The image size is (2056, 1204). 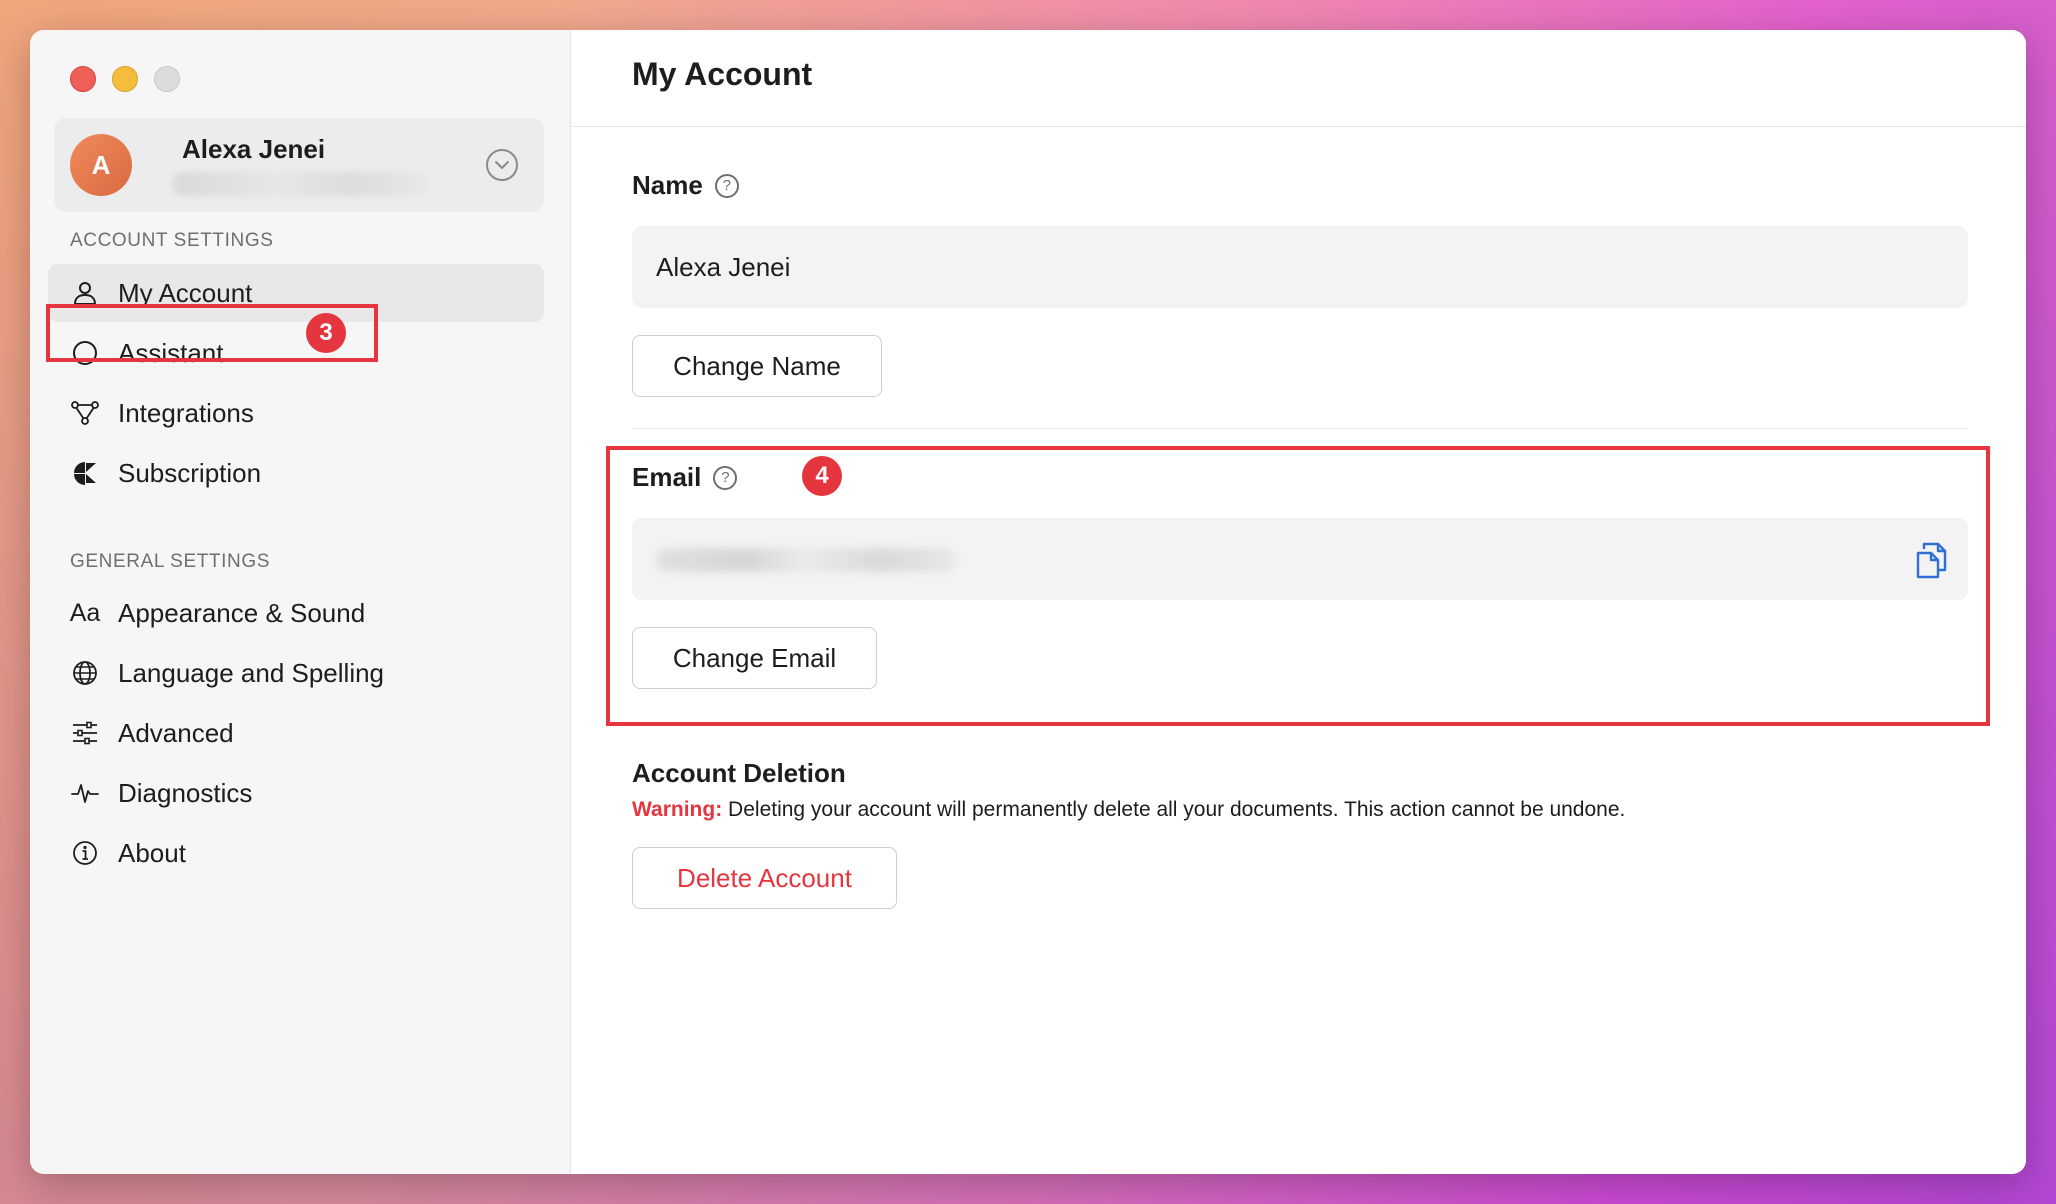 I want to click on sidebar-item-label: About, so click(x=152, y=852).